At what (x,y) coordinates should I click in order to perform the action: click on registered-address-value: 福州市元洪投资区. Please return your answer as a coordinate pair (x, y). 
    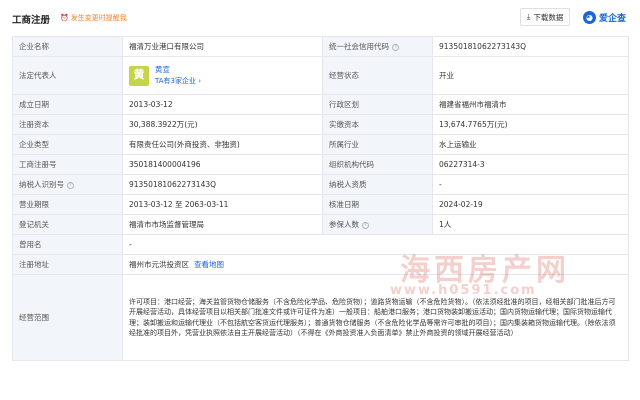
    Looking at the image, I should click on (159, 264).